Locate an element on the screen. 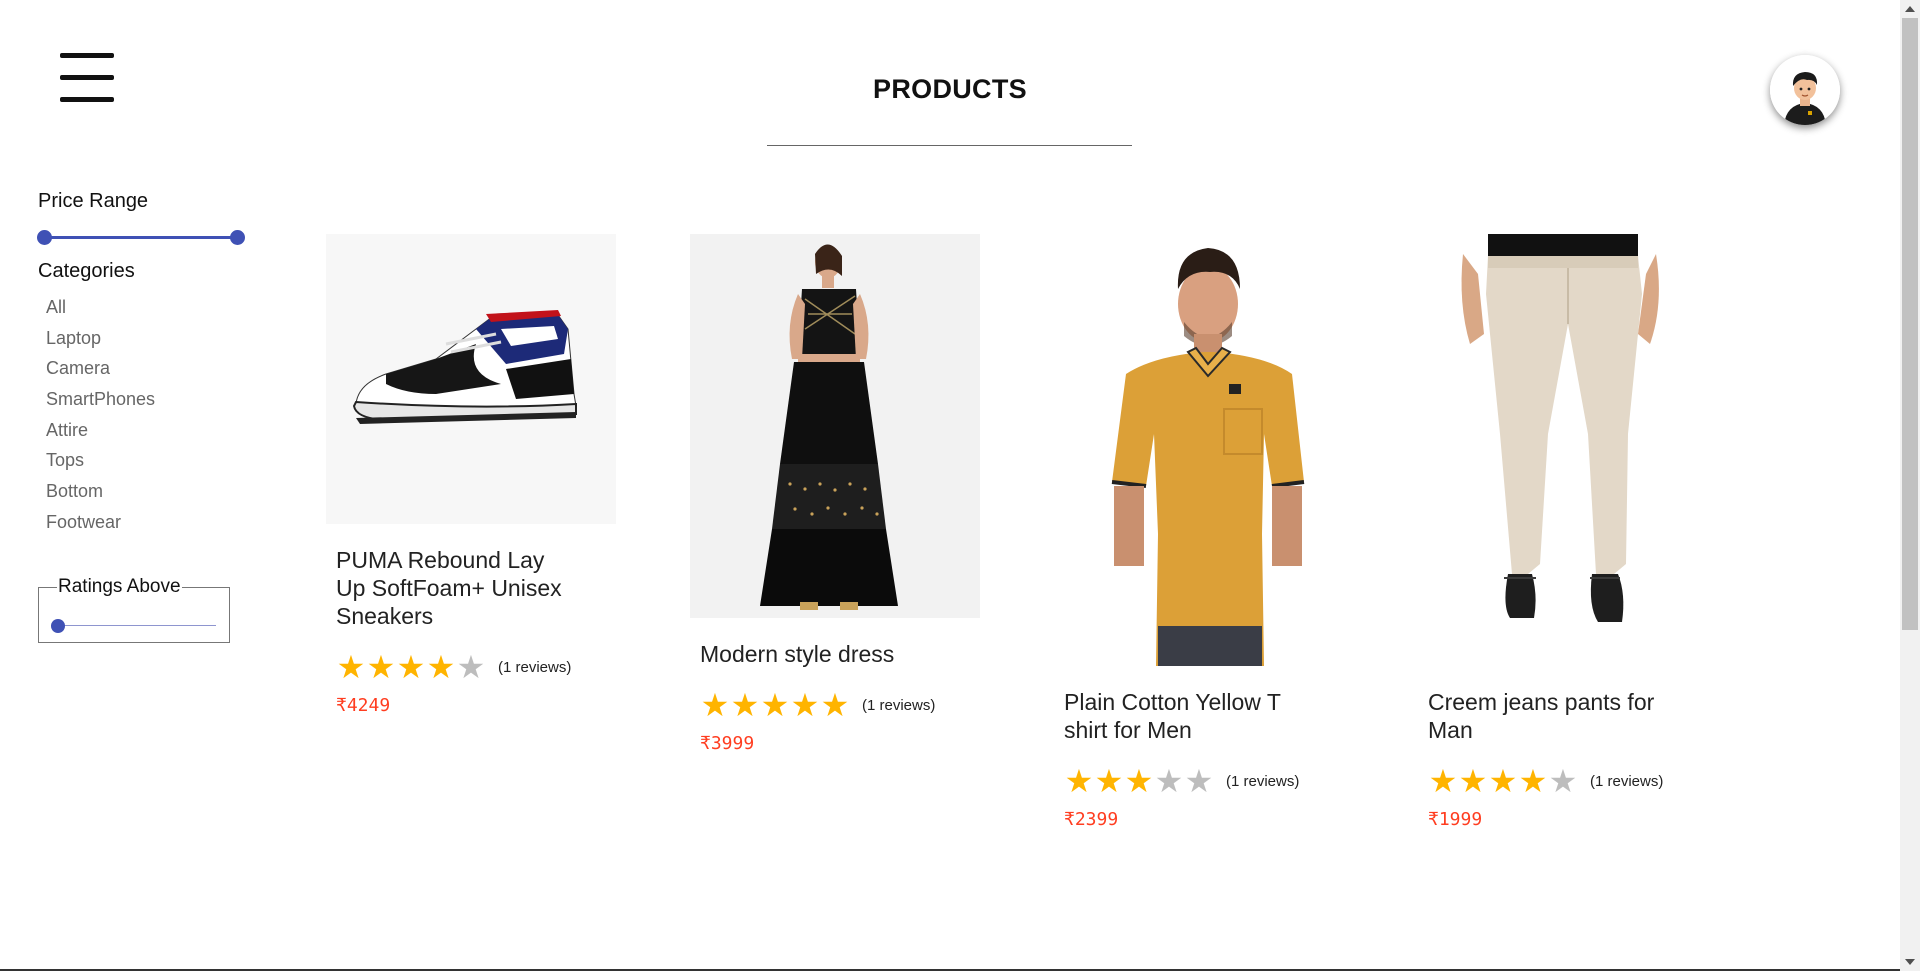 The width and height of the screenshot is (1920, 971). scroll-up-icon is located at coordinates (1910, 9).